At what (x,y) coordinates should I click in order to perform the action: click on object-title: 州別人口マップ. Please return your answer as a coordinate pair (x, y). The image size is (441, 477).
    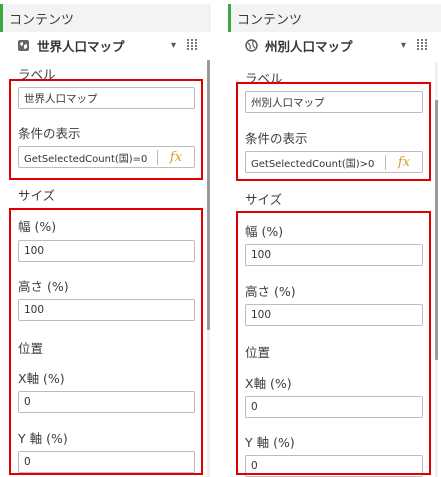
    Looking at the image, I should click on (309, 46).